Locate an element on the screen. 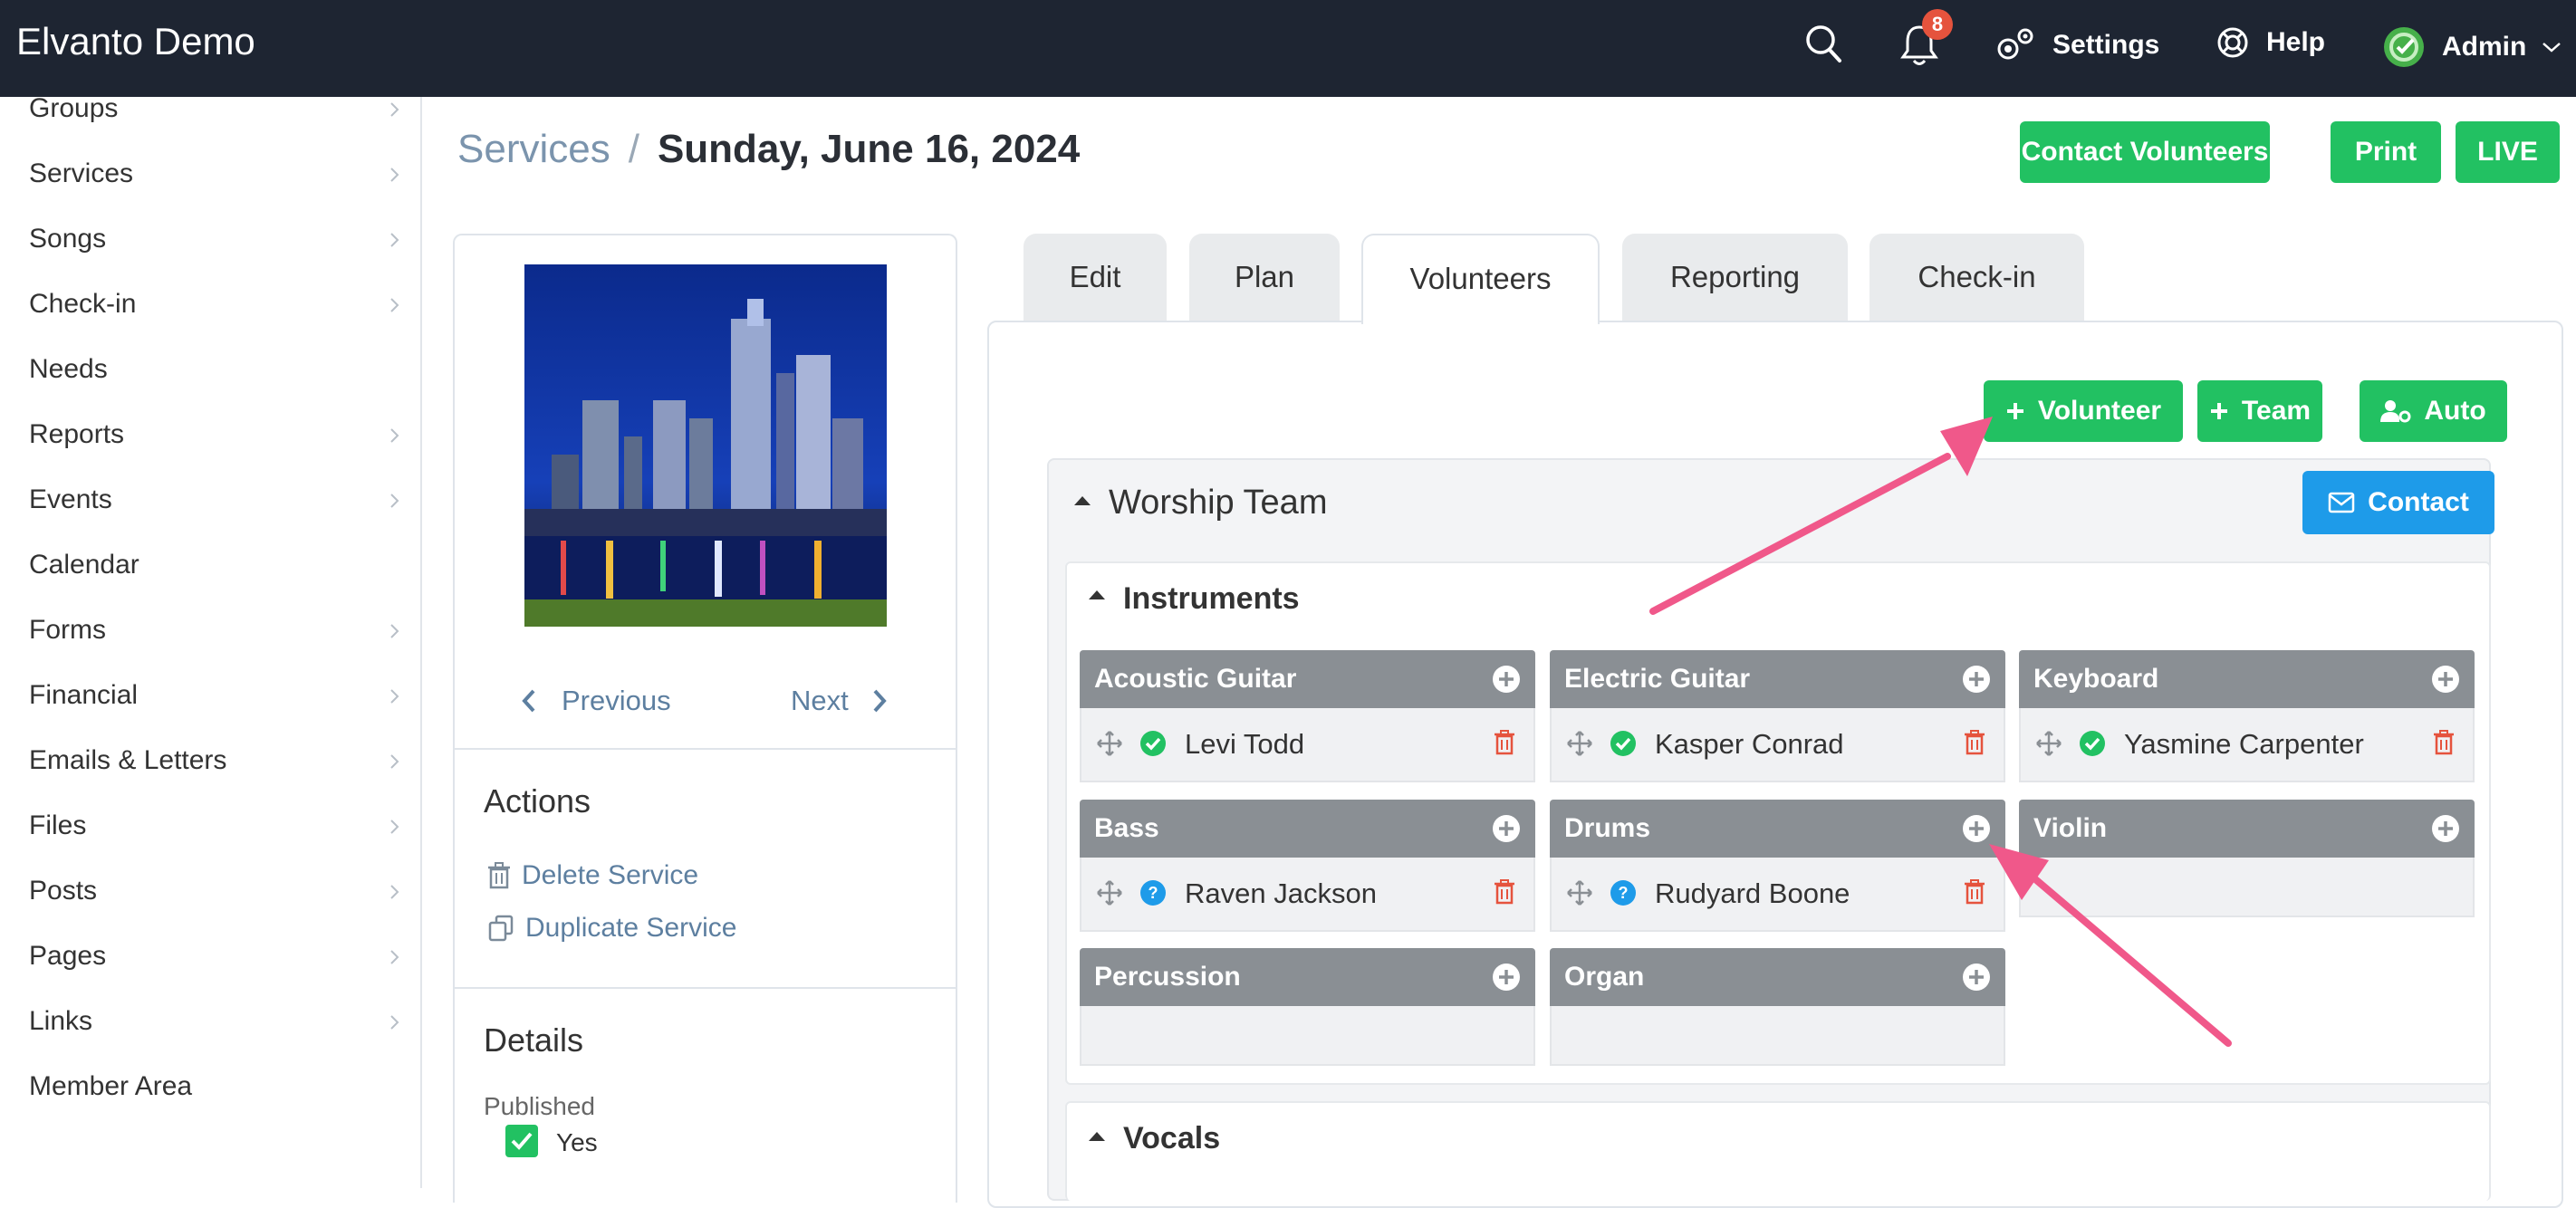 The width and height of the screenshot is (2576, 1208). settings-menu: Settings is located at coordinates (2076, 45).